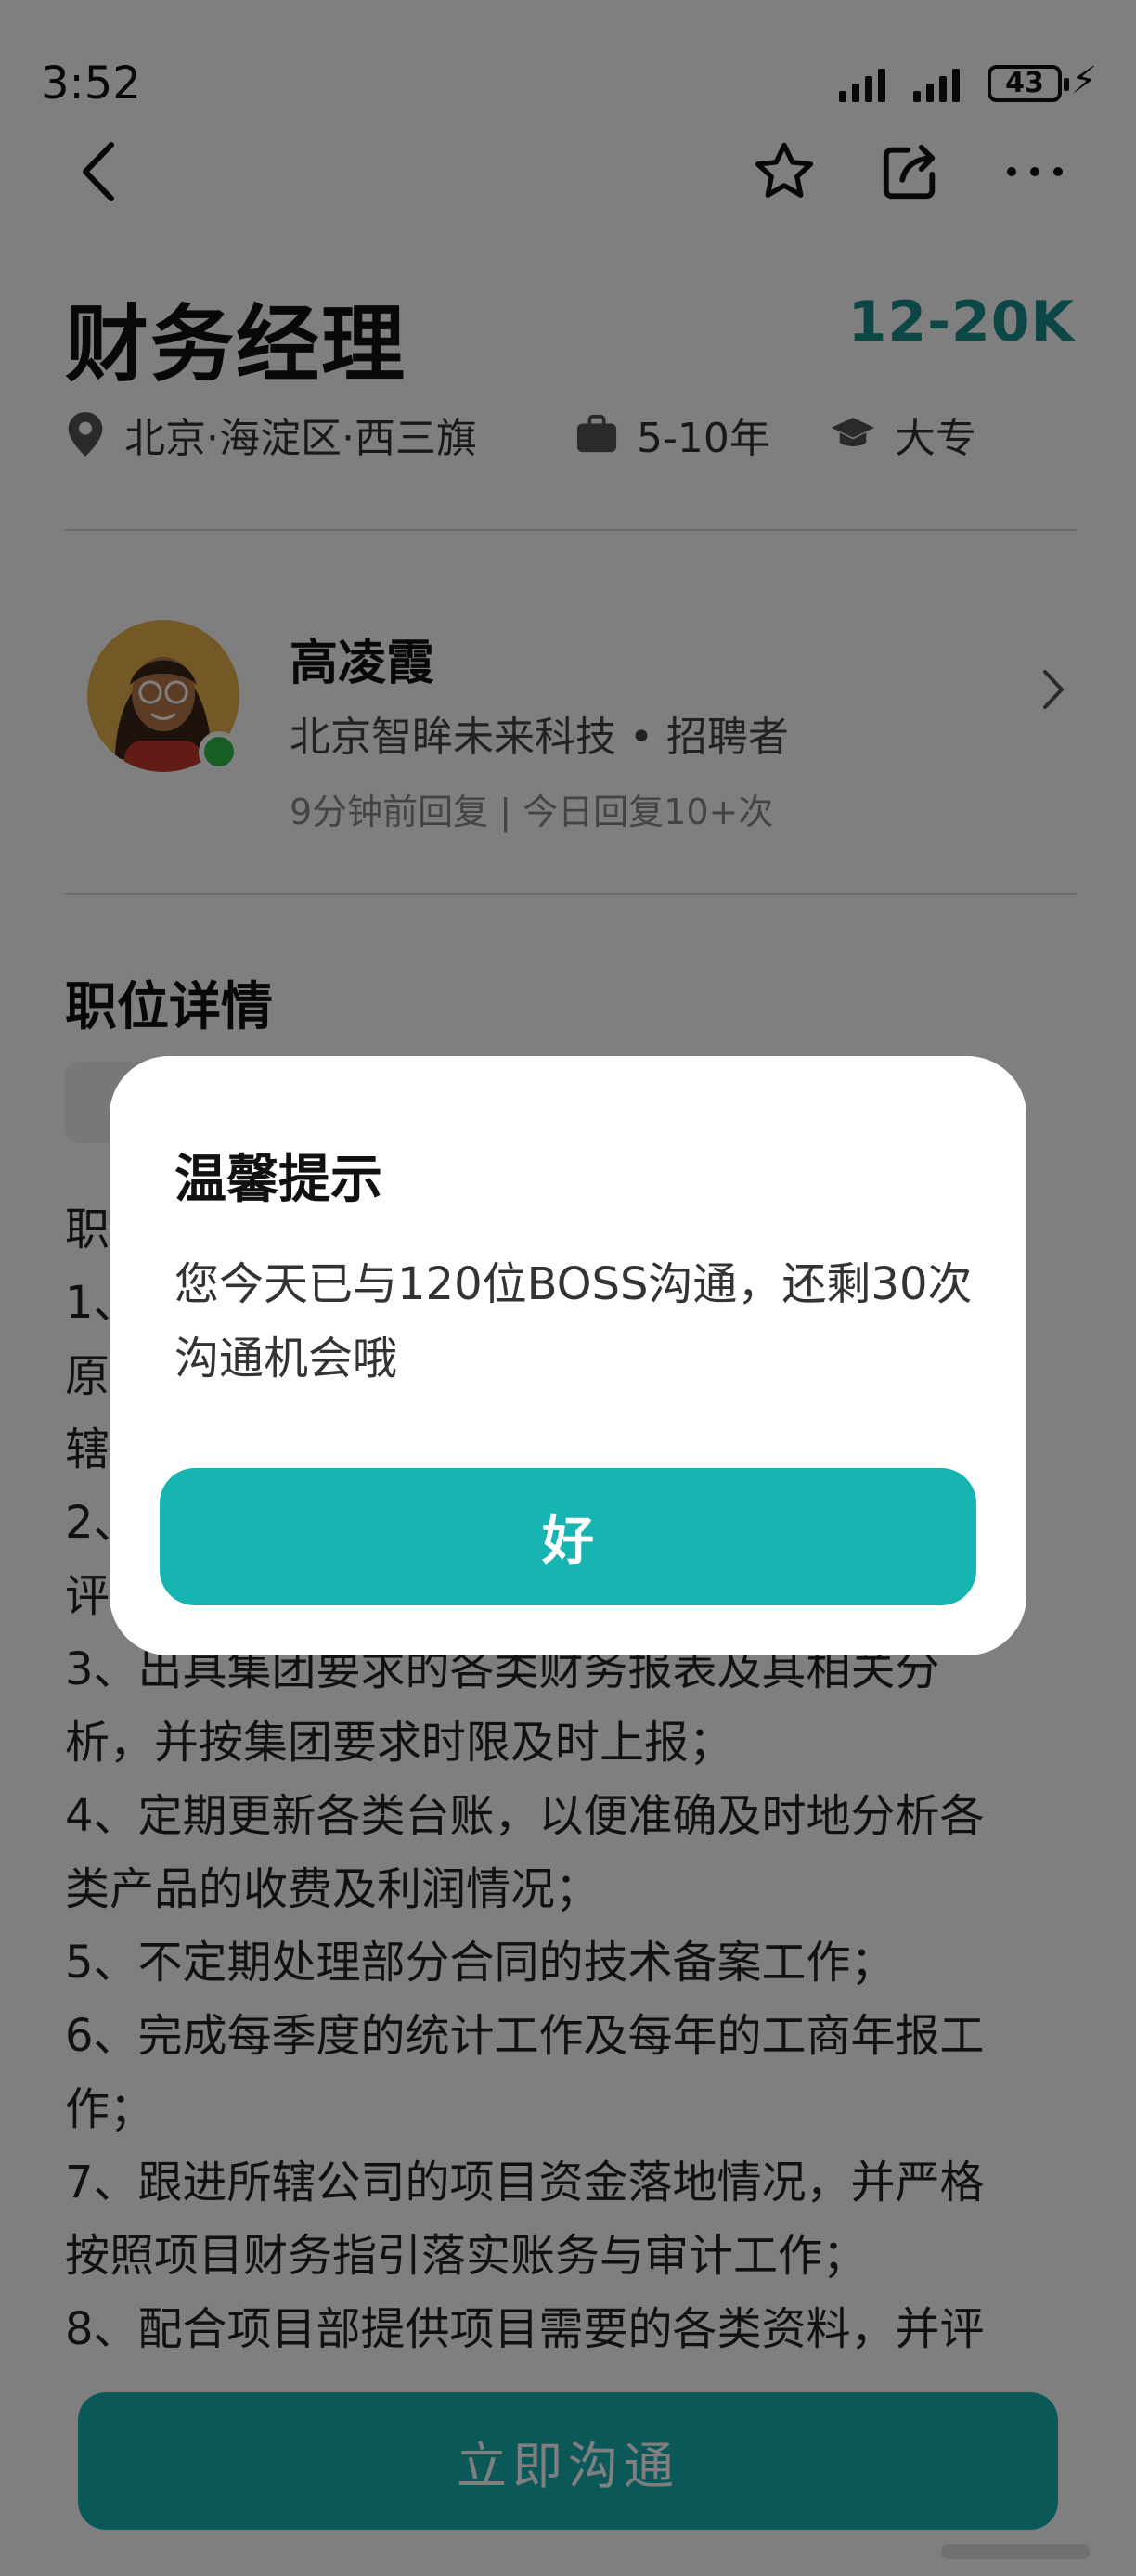  Describe the element at coordinates (278, 1180) in the screenshot. I see `dialog-title: 温馨提示` at that location.